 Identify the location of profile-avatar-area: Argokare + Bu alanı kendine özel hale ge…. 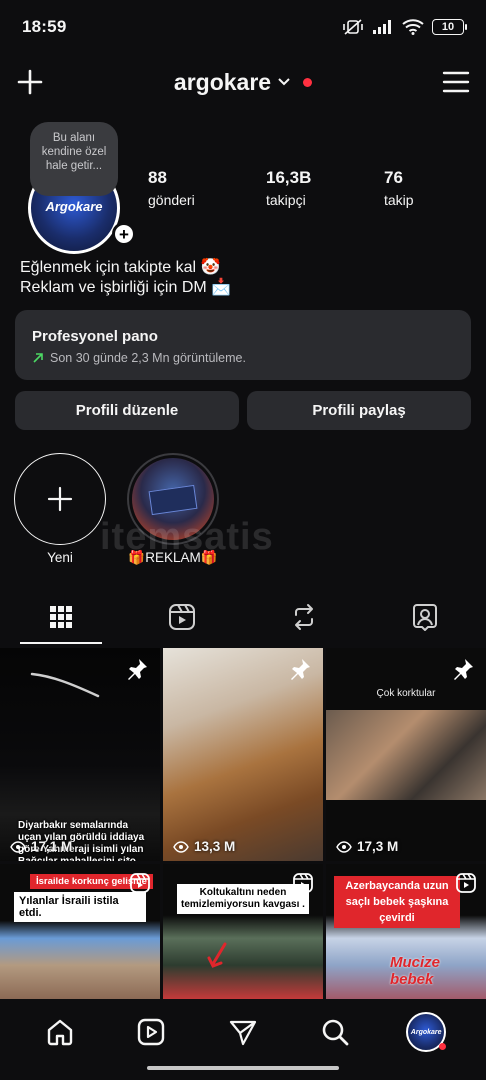
(77, 188).